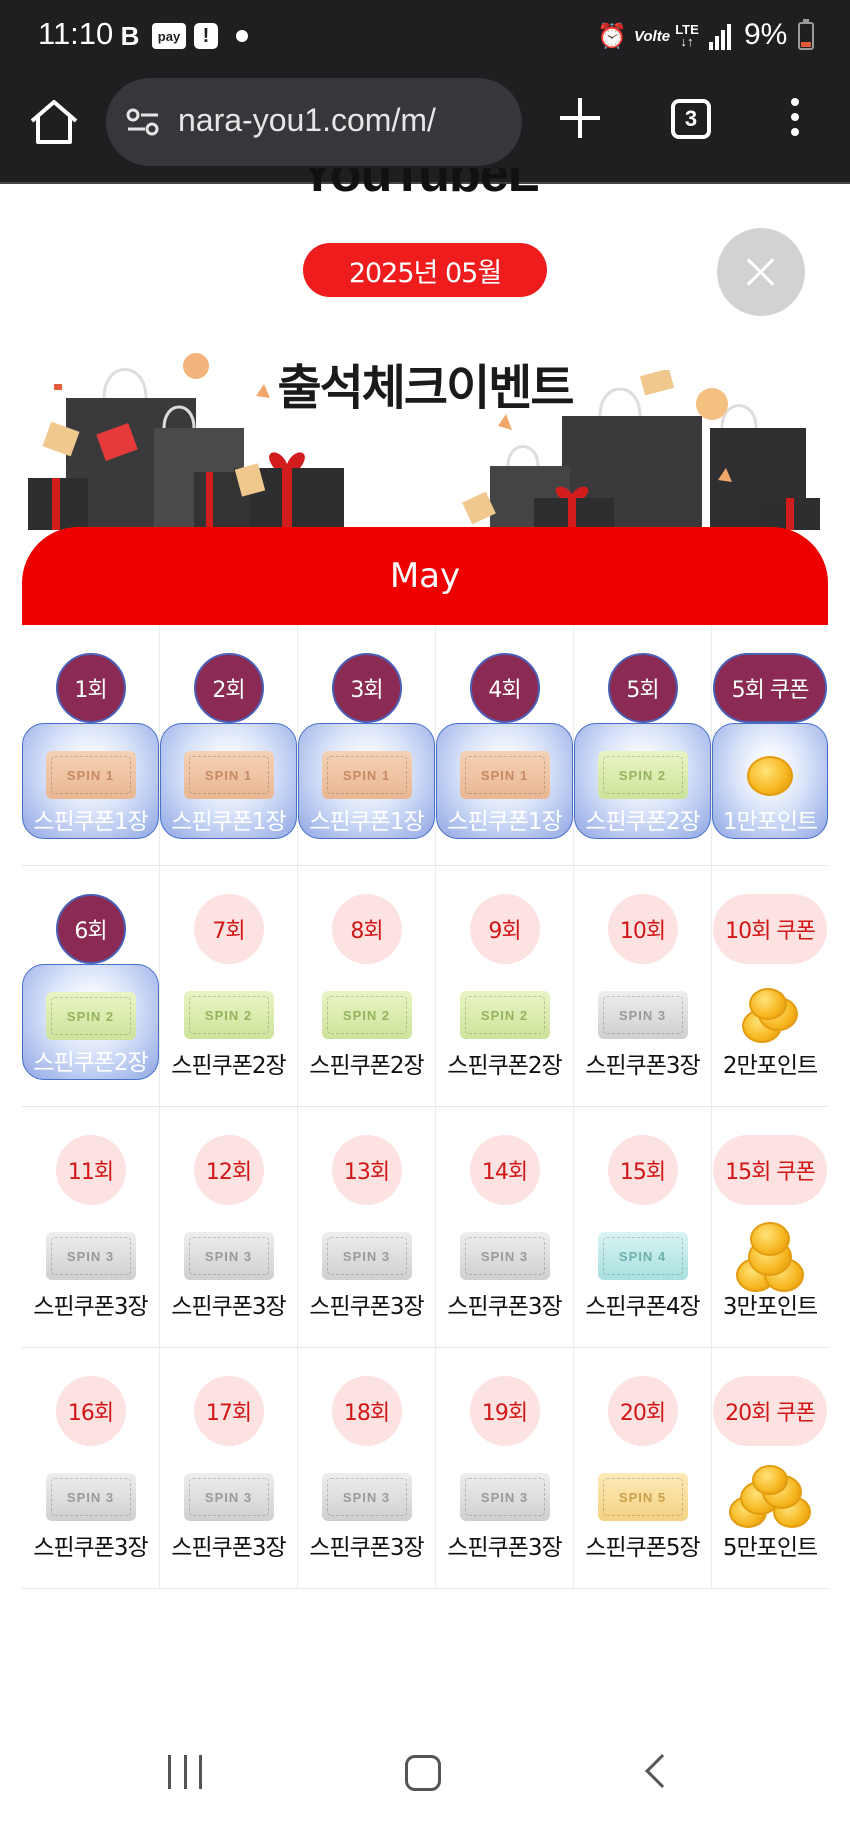 Image resolution: width=850 pixels, height=1823 pixels. I want to click on calendar-cell: 5회 쿠폰 1만포인트, so click(770, 745).